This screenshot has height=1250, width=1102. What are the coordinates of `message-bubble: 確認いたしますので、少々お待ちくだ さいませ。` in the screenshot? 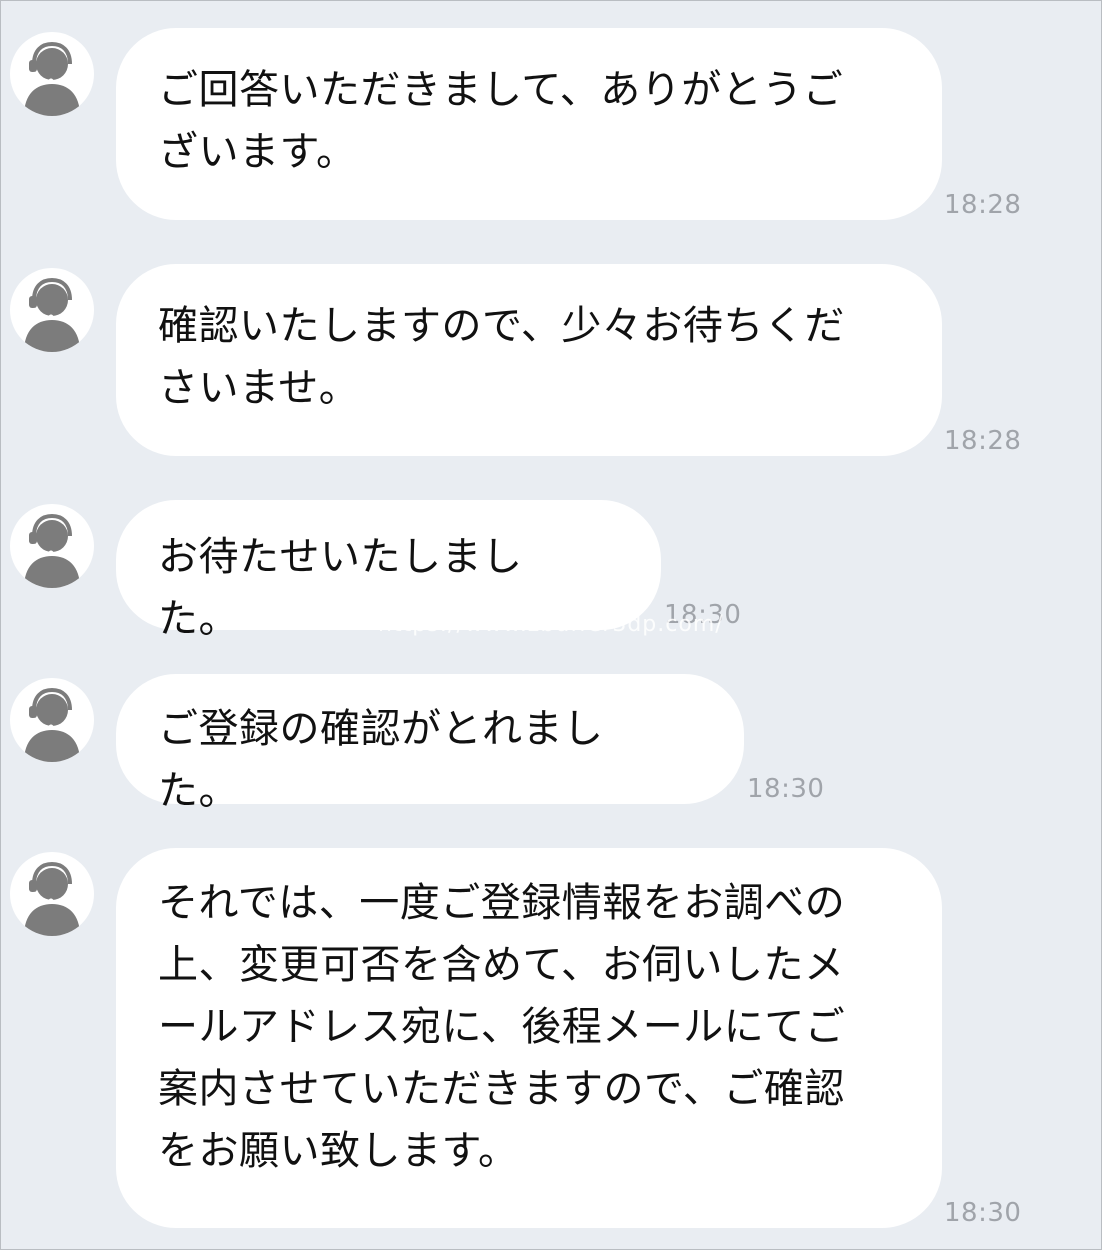 It's located at (529, 360).